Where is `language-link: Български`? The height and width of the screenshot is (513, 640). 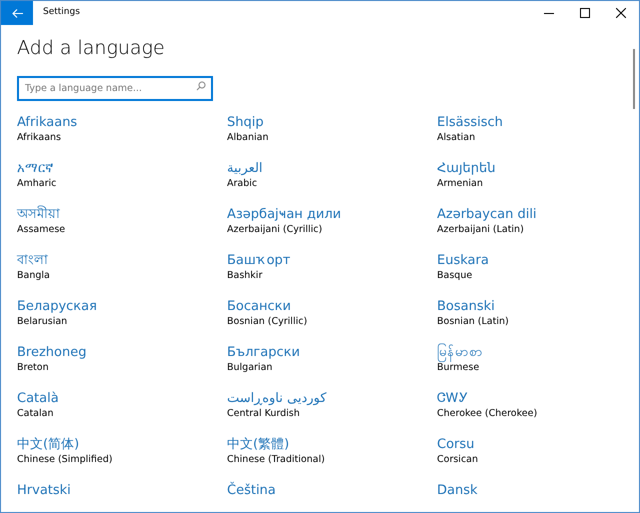 language-link: Български is located at coordinates (332, 352).